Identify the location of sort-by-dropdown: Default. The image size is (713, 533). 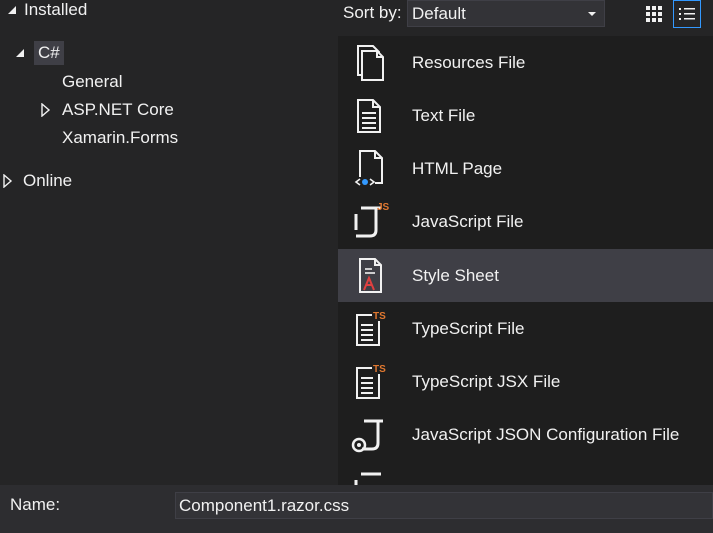
(506, 13).